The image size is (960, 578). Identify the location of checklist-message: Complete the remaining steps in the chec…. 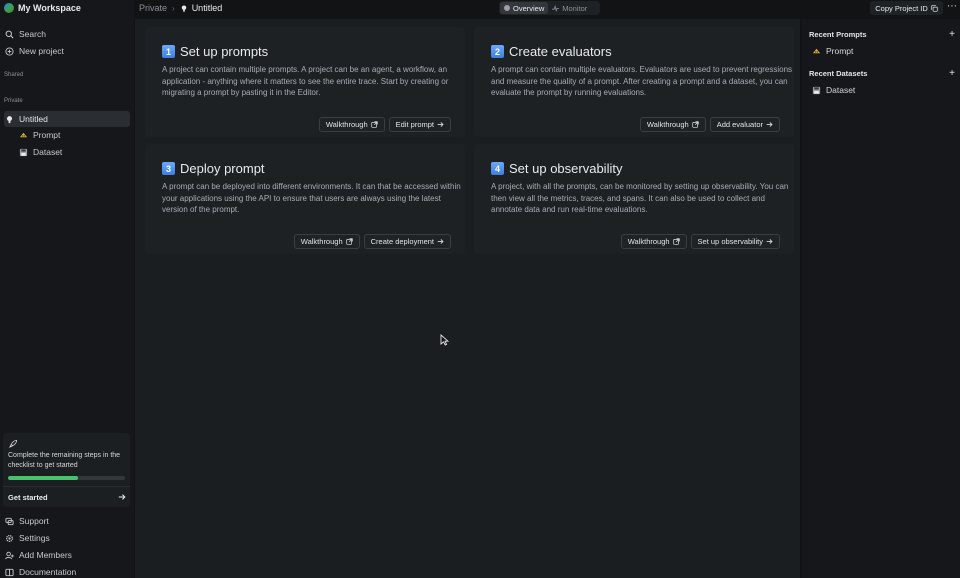
(64, 460).